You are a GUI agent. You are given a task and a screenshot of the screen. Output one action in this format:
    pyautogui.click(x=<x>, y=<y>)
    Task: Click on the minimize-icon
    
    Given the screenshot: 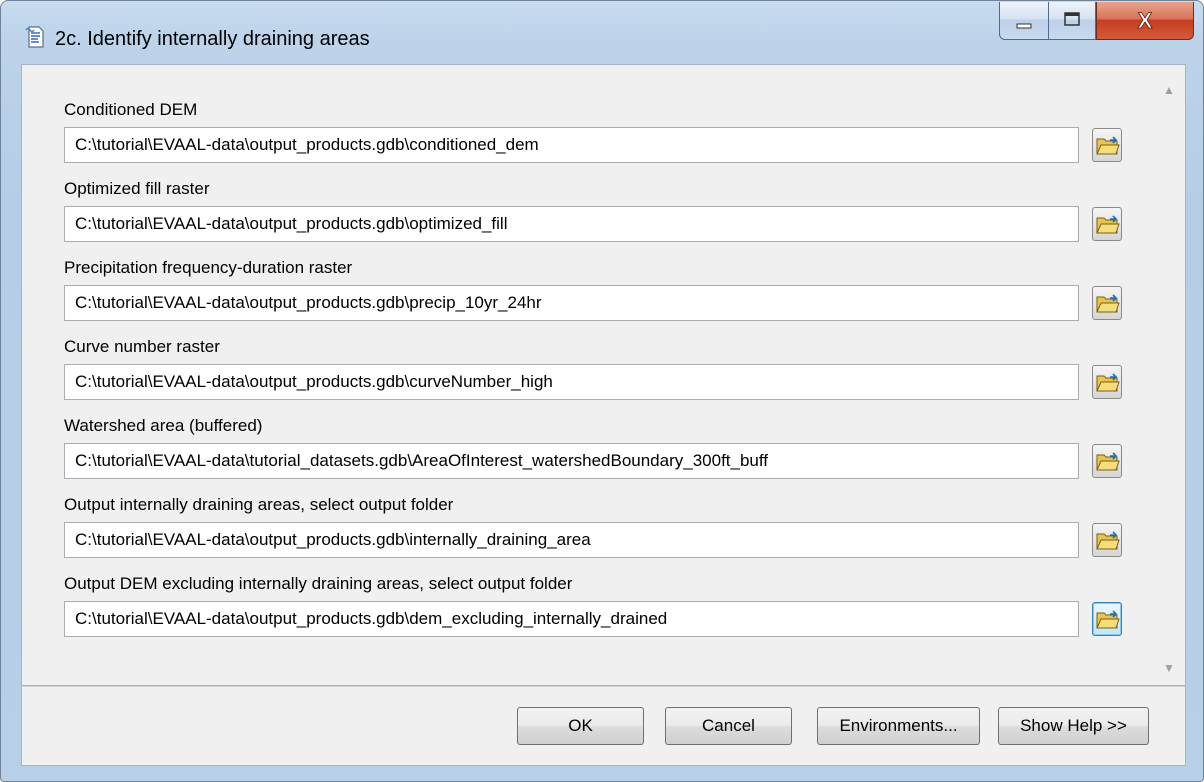 What is the action you would take?
    pyautogui.click(x=1024, y=26)
    